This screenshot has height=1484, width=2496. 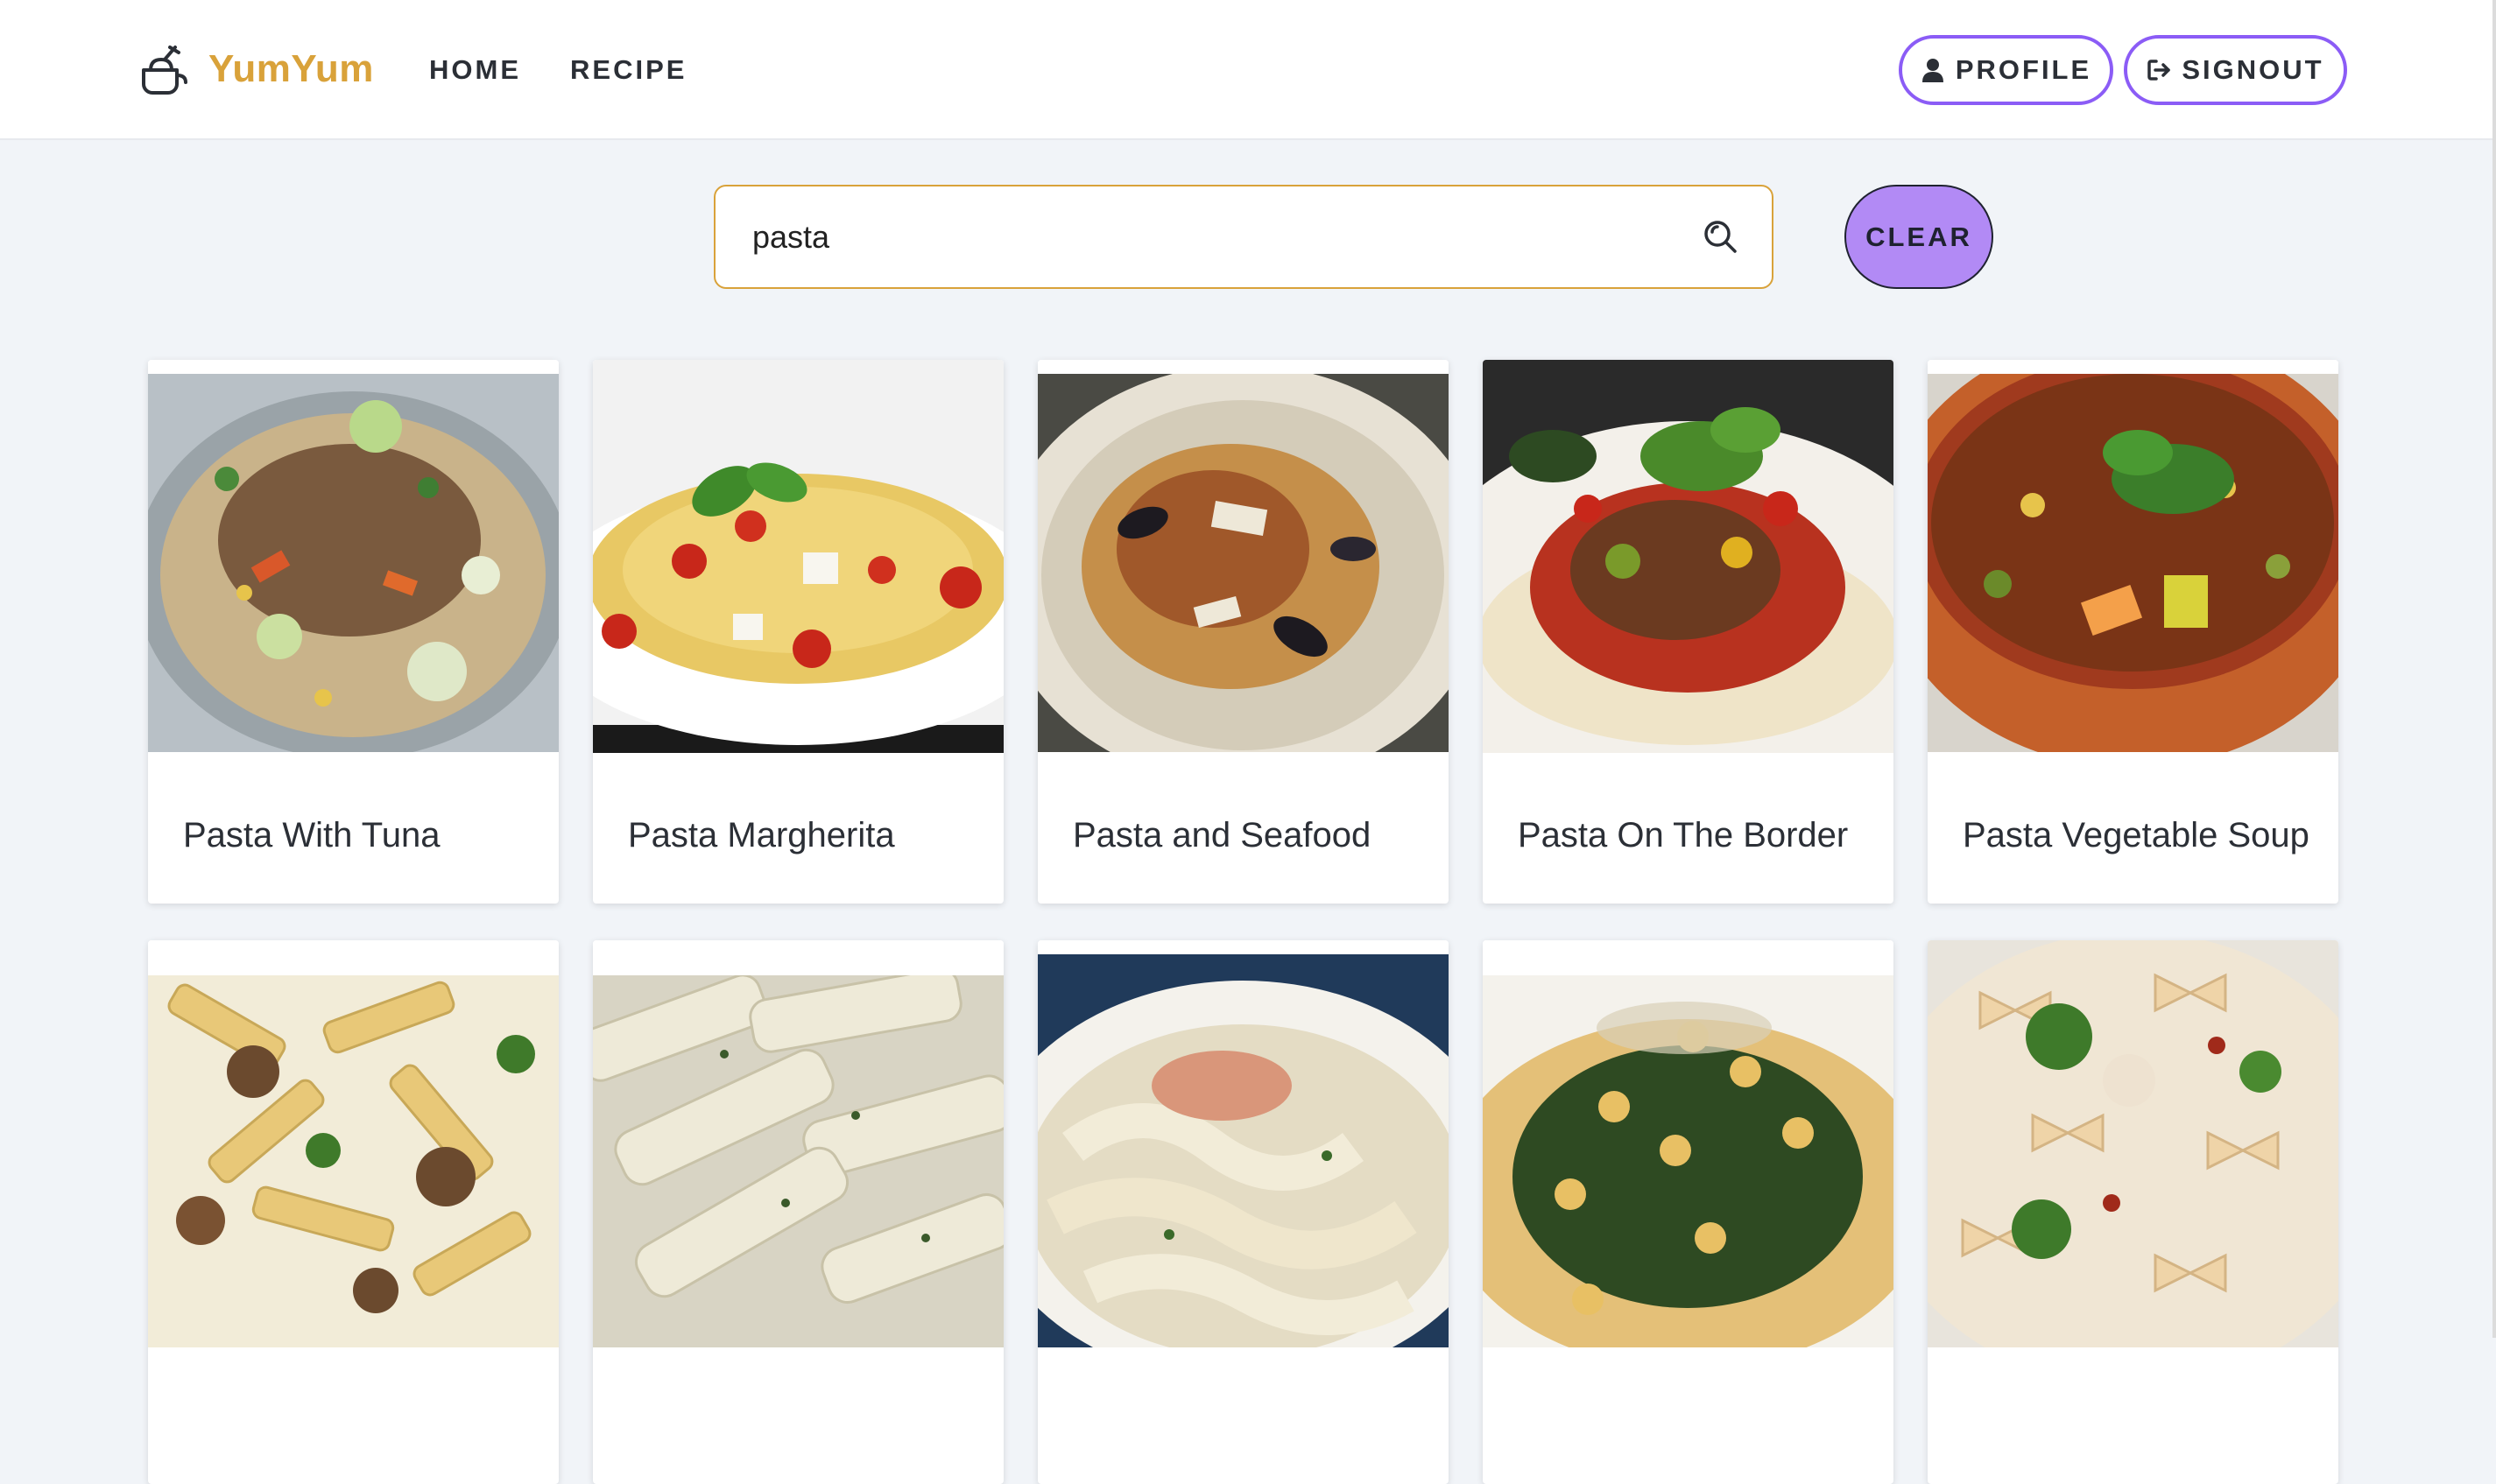 I want to click on search-bar, so click(x=1243, y=237).